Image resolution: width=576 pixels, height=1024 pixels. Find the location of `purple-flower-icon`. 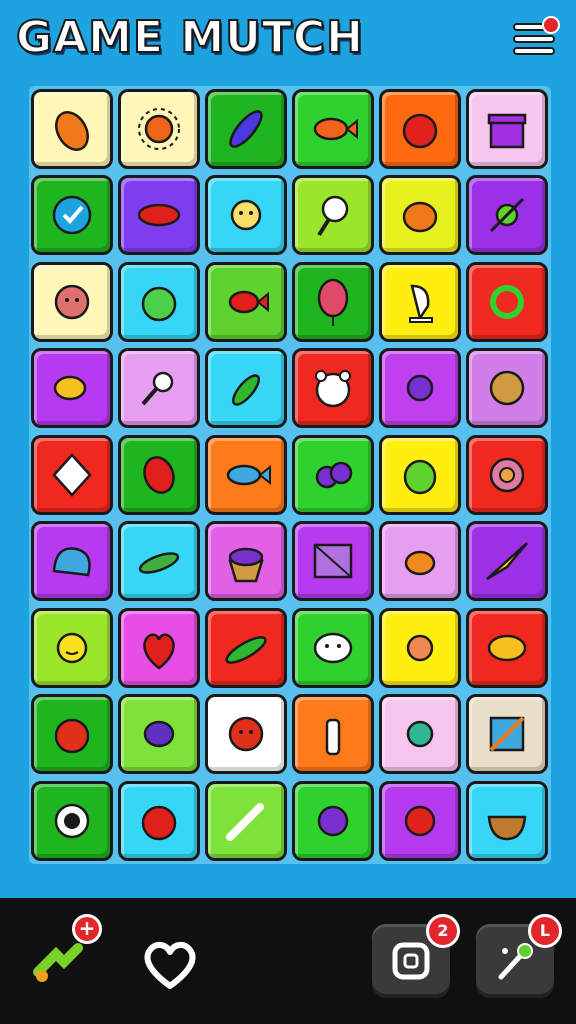

purple-flower-icon is located at coordinates (333, 820).